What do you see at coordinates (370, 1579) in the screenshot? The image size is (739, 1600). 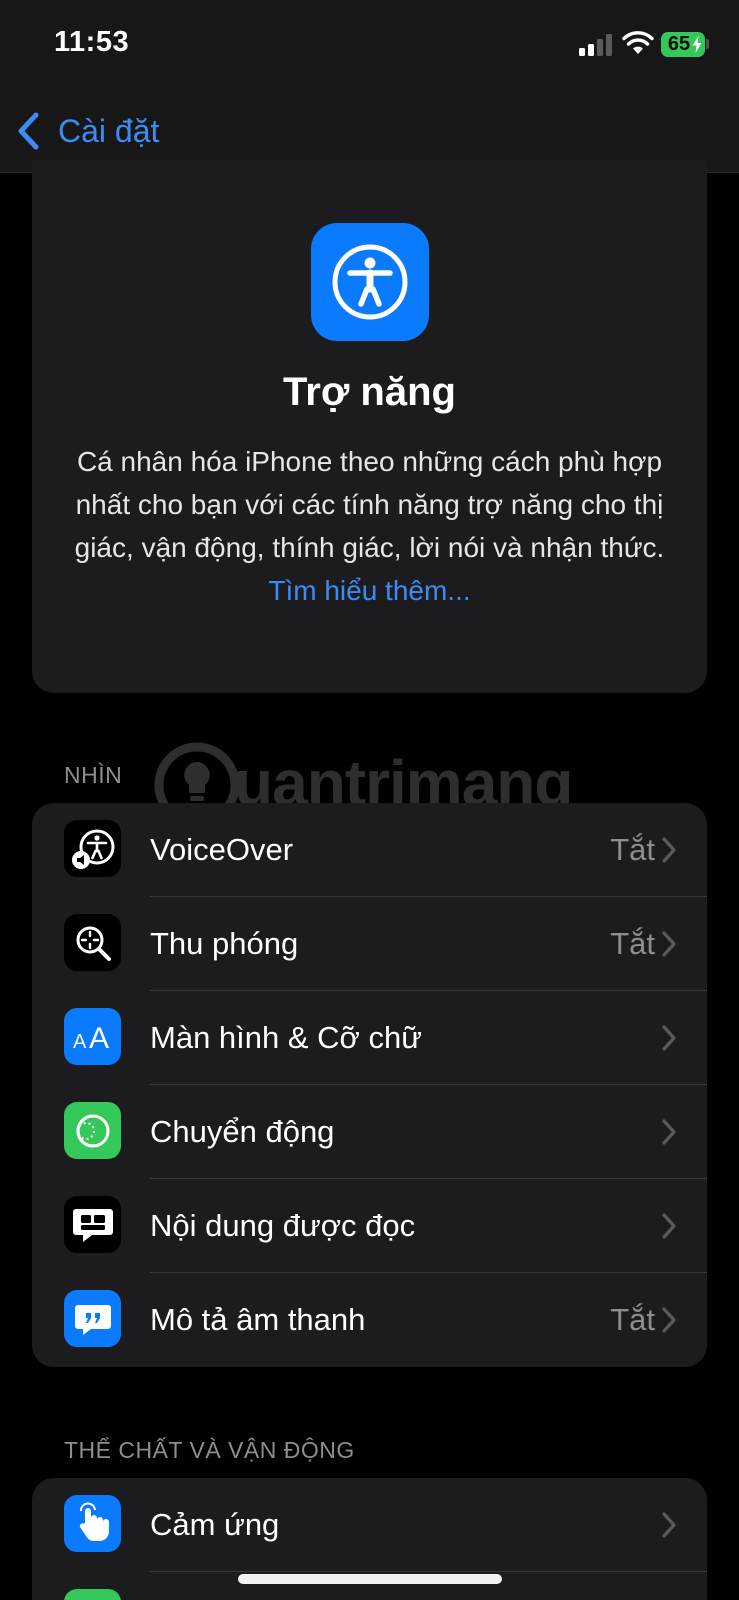 I see `home-indicator` at bounding box center [370, 1579].